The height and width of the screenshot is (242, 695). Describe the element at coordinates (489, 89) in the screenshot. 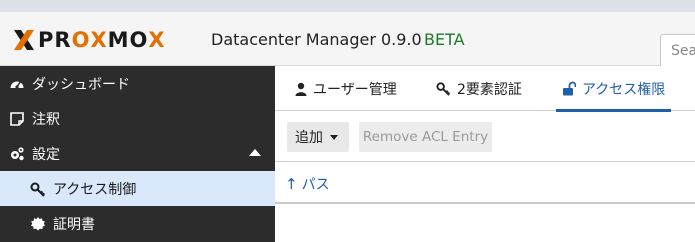

I see `tab-label: 2要素認証` at that location.